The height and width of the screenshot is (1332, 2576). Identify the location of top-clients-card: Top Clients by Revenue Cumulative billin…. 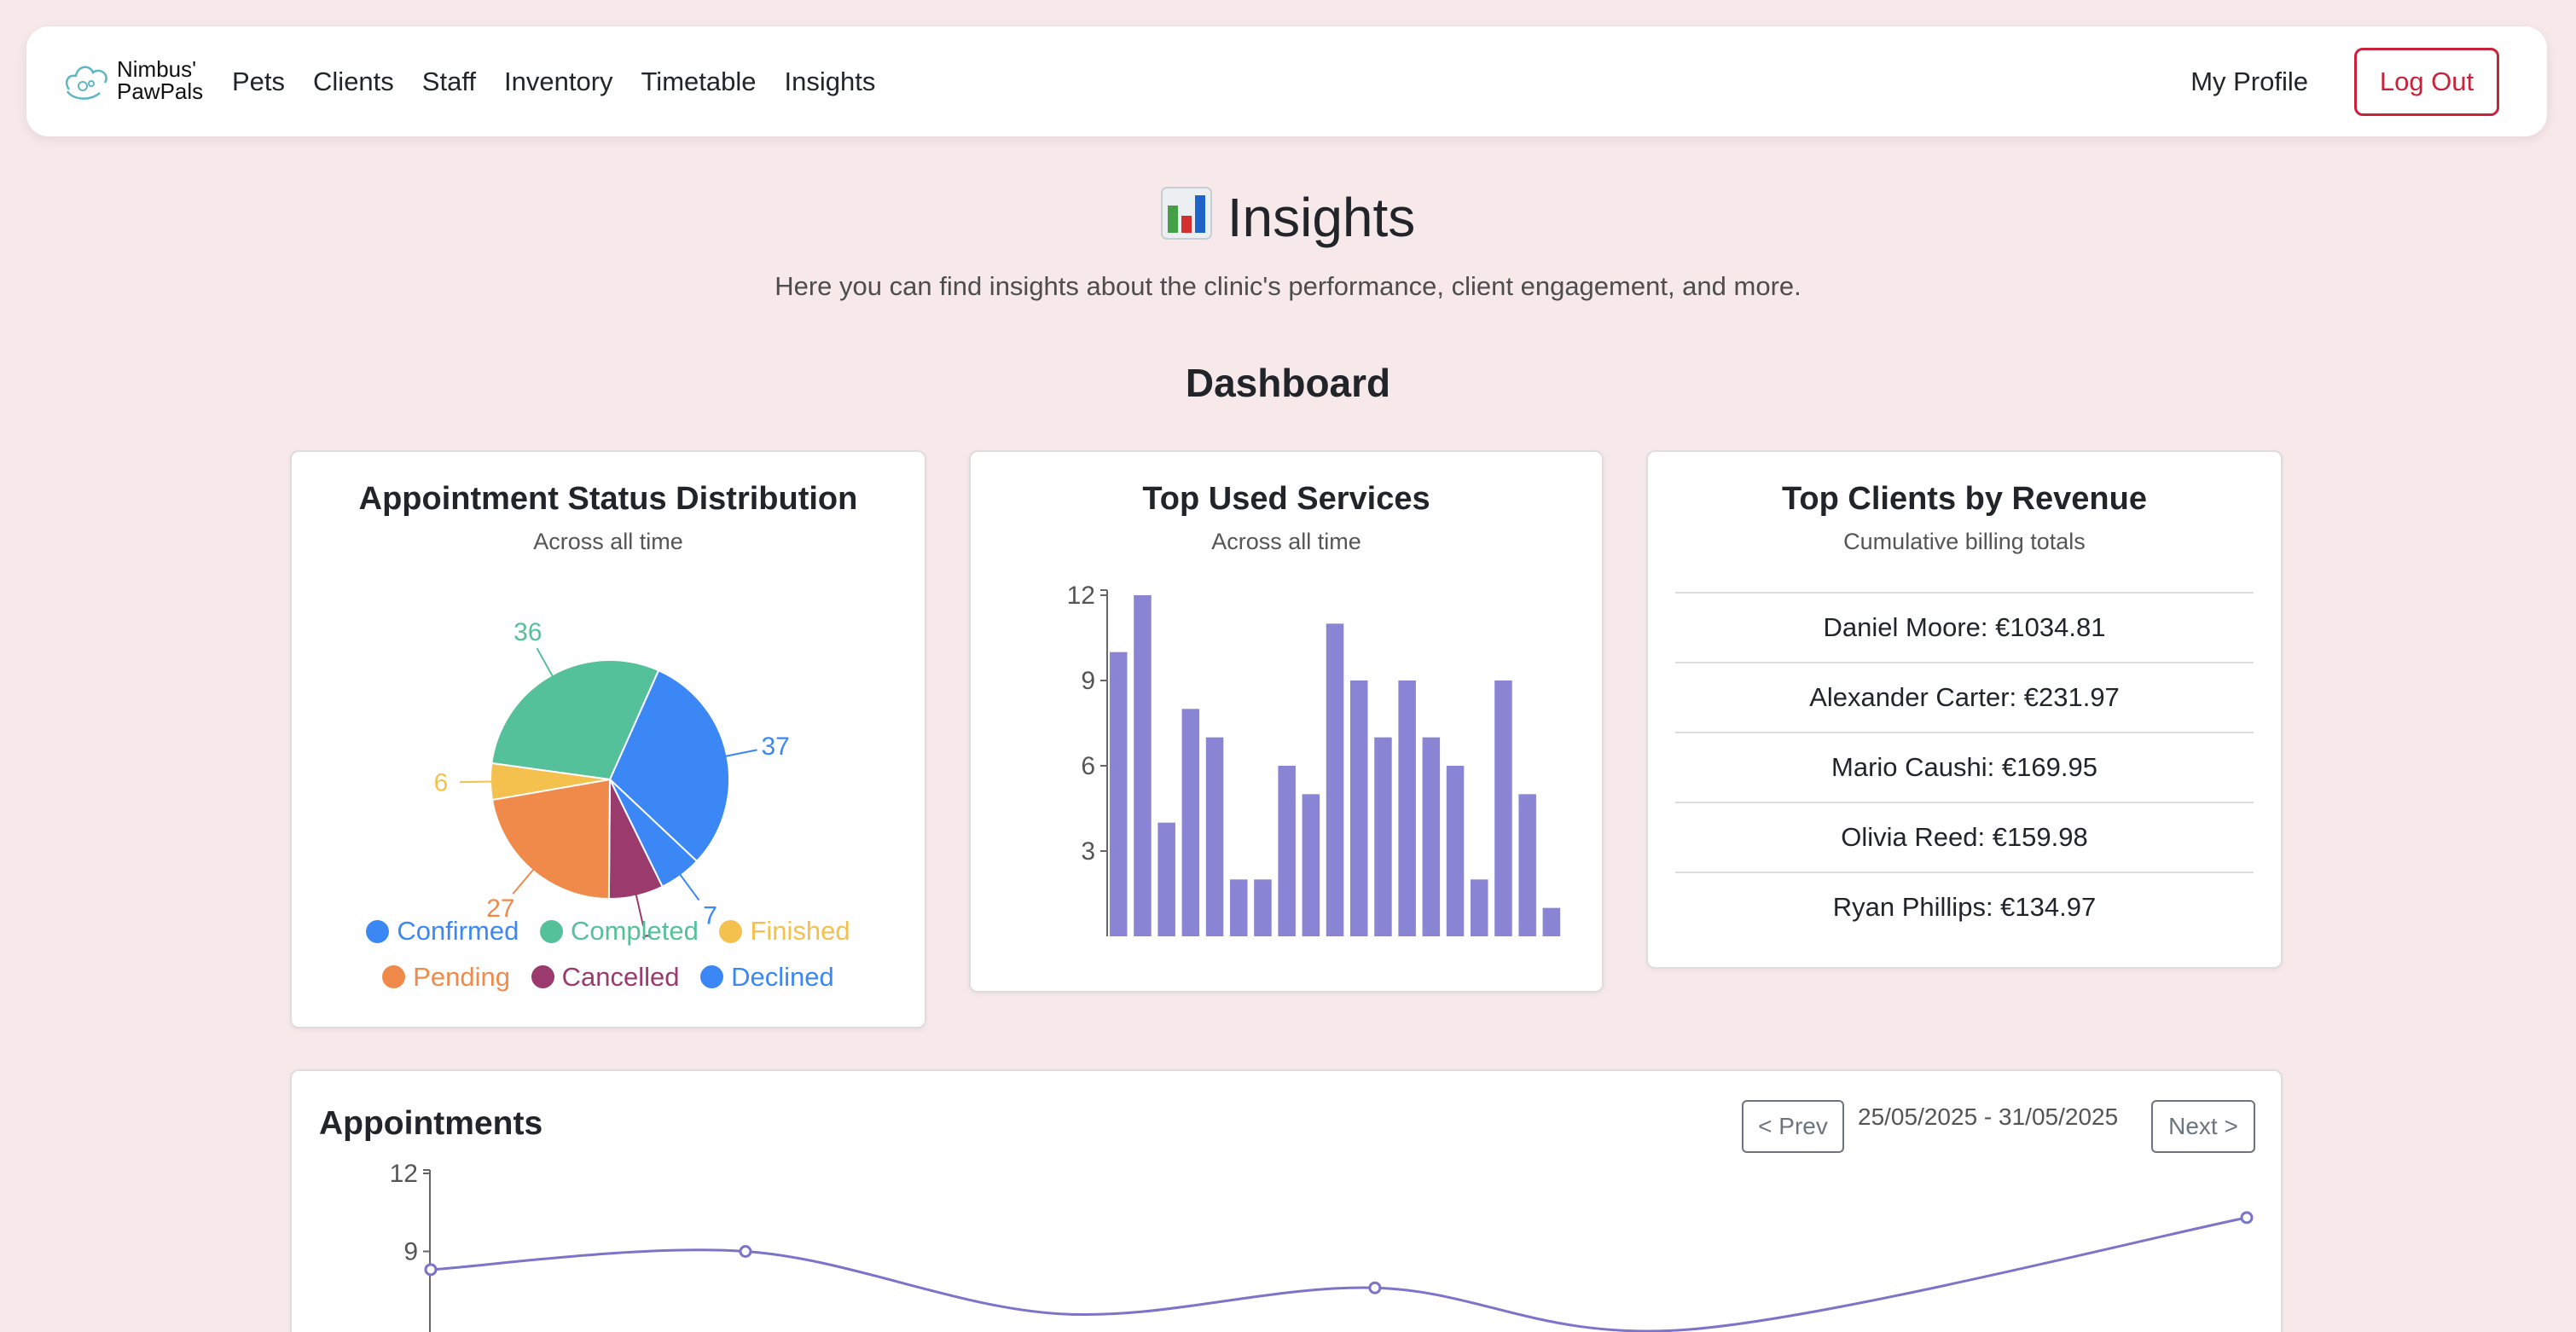
(1964, 709).